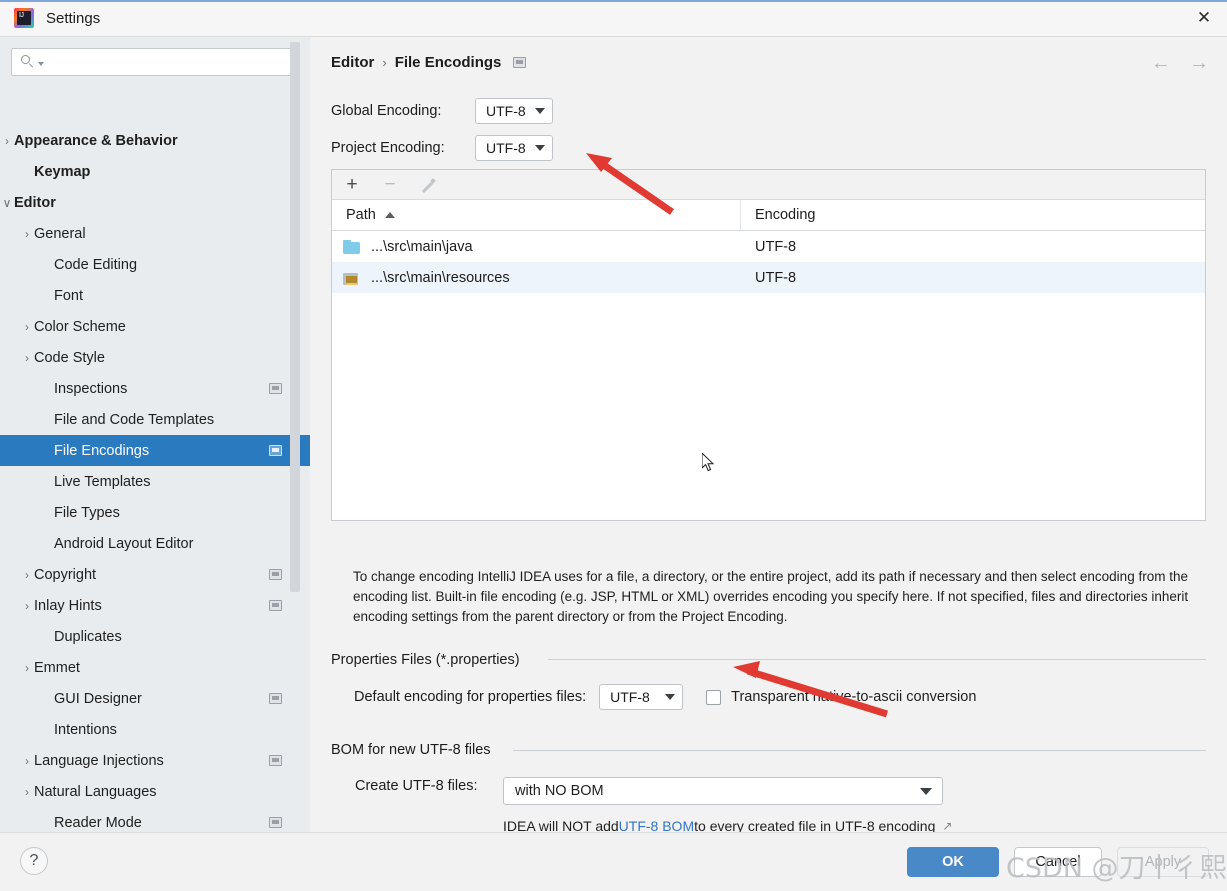 This screenshot has width=1227, height=891. Describe the element at coordinates (155, 574) in the screenshot. I see `sidebar-item-copyright: › Copyright` at that location.